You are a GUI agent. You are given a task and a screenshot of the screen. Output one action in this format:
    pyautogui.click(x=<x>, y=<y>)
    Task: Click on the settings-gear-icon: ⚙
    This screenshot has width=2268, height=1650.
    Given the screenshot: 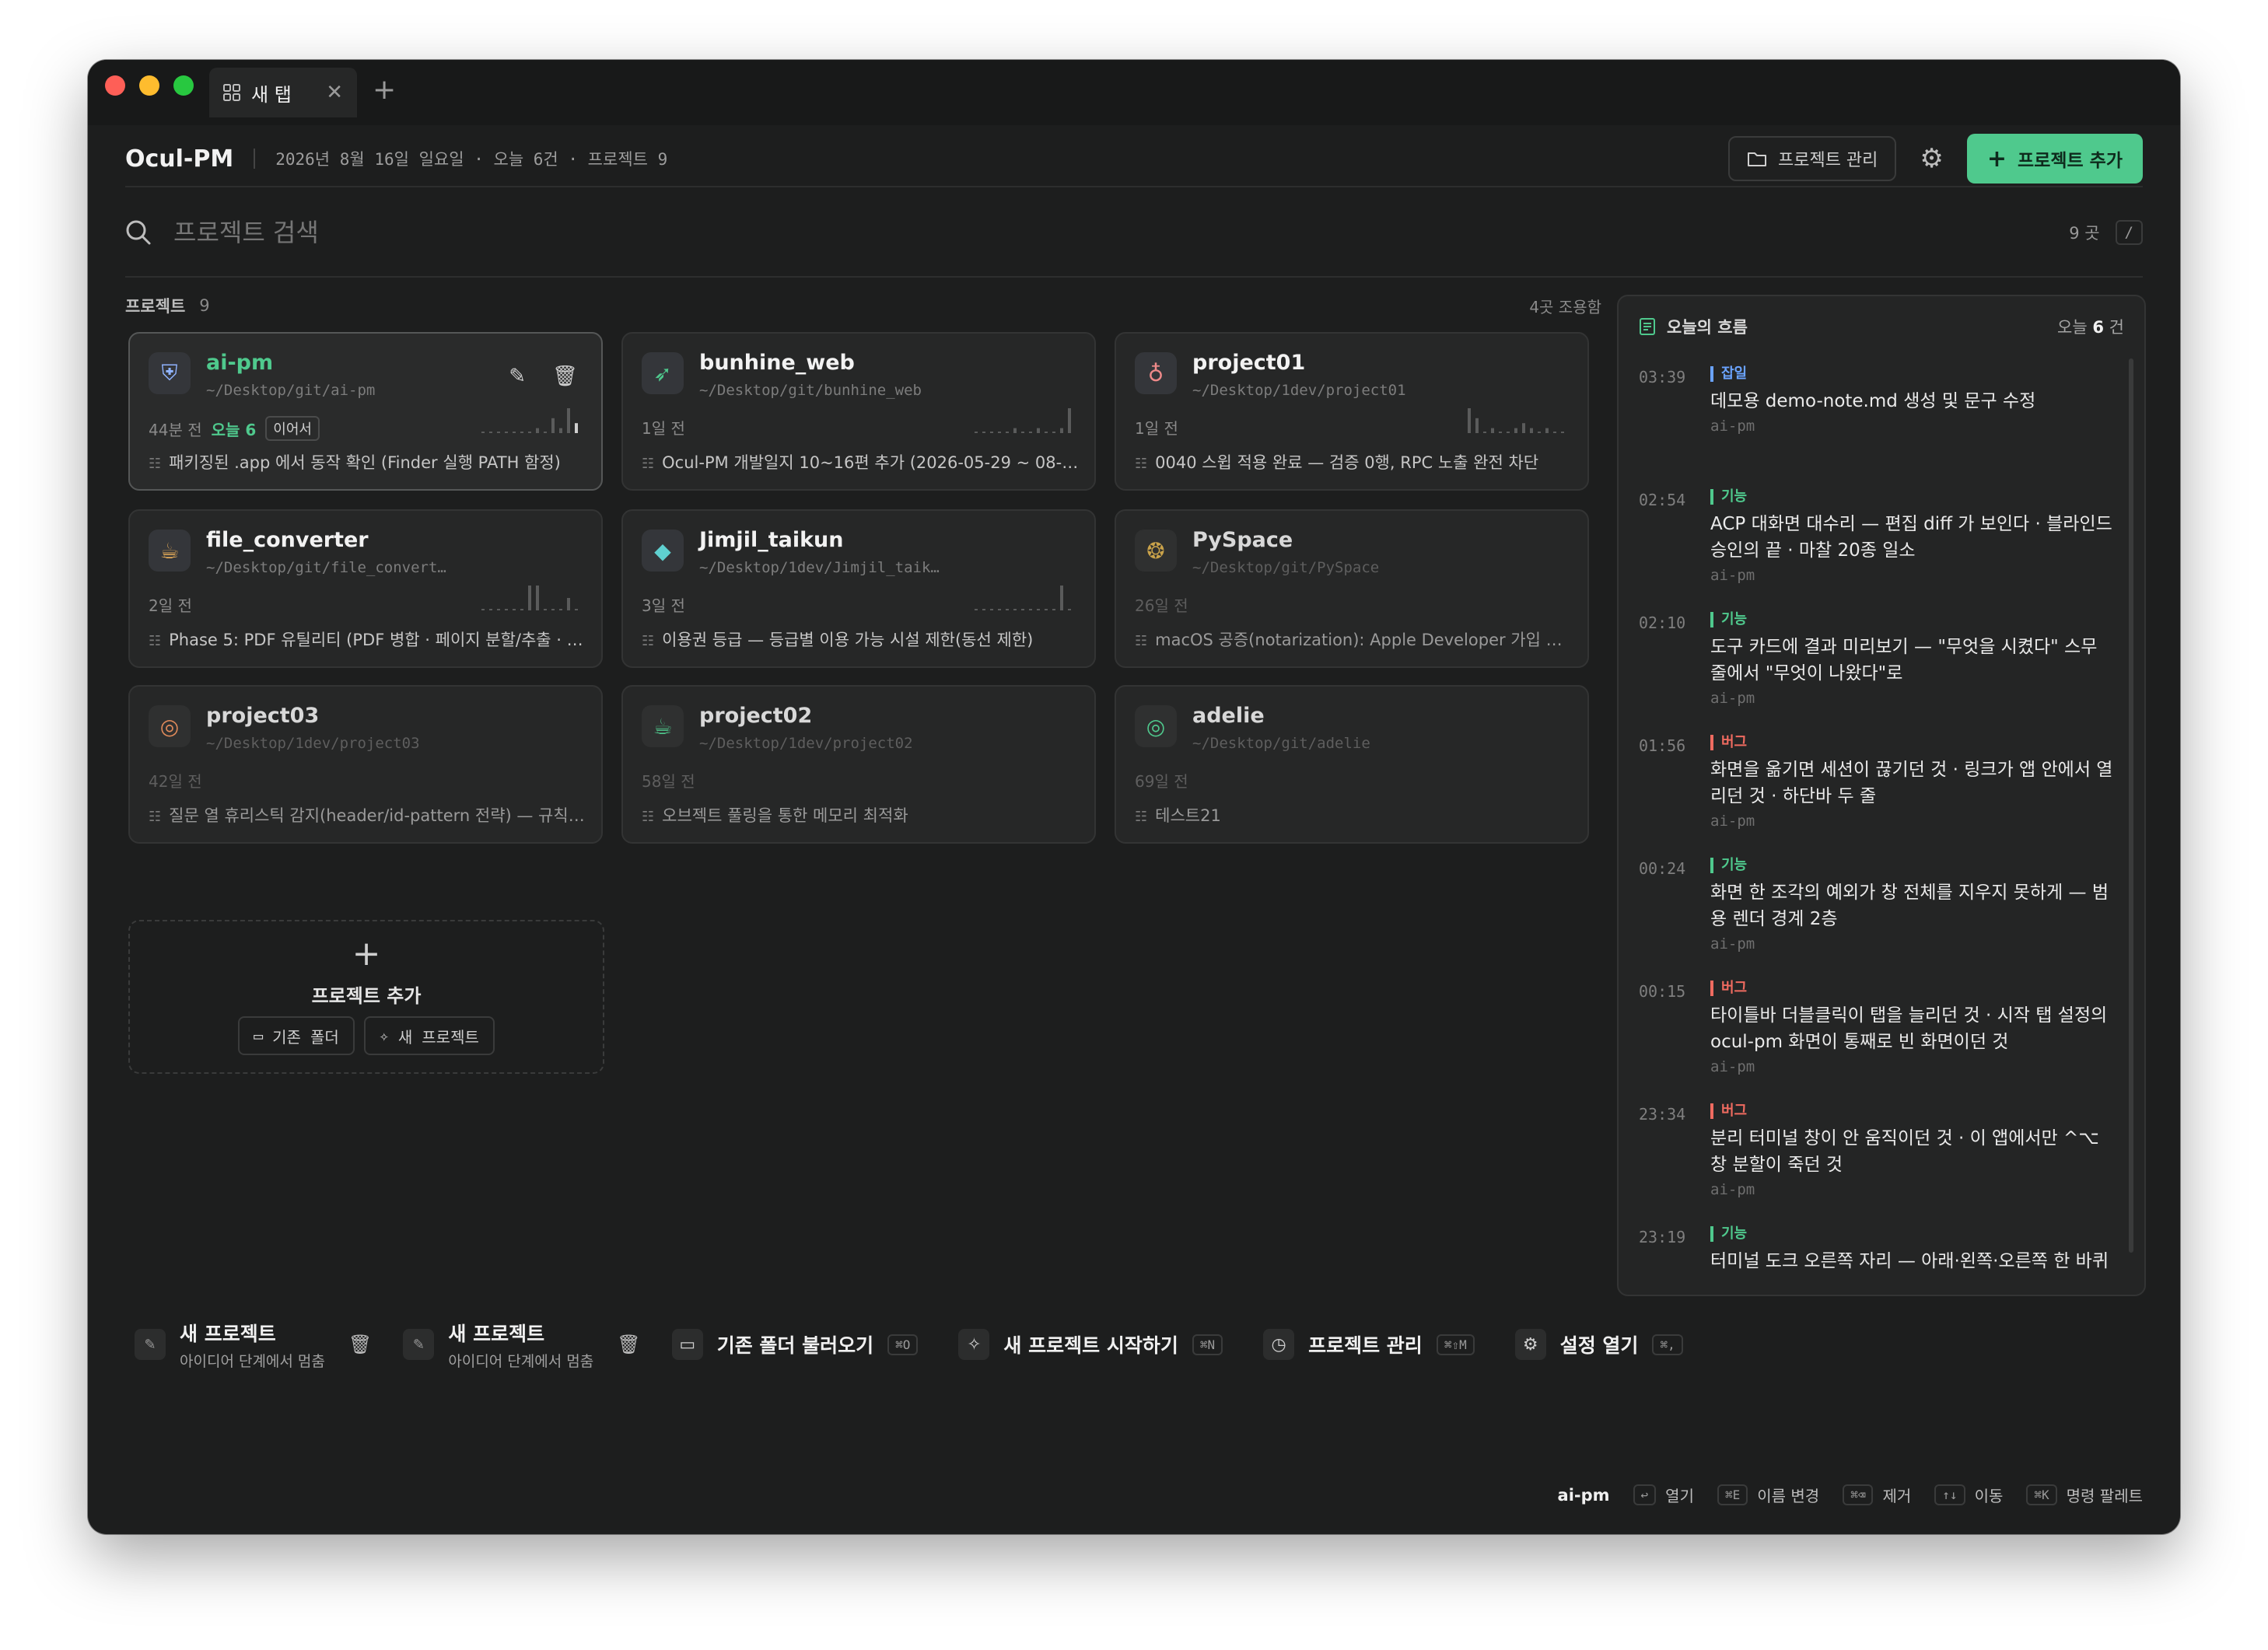 What is the action you would take?
    pyautogui.click(x=1932, y=158)
    